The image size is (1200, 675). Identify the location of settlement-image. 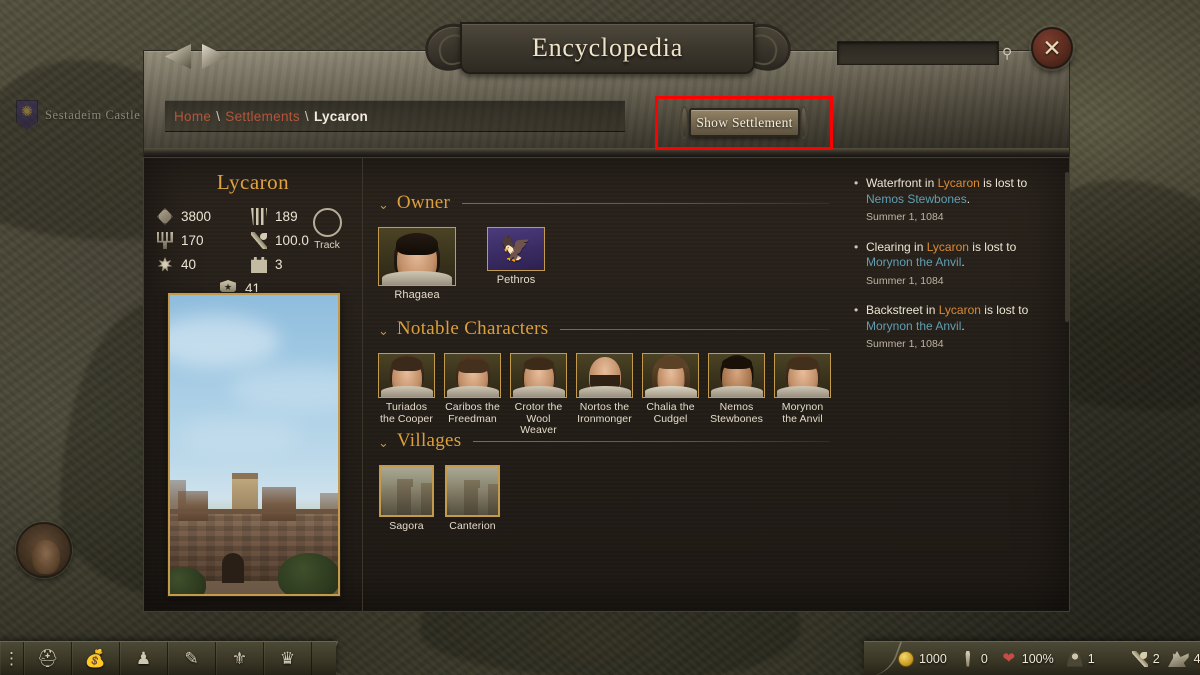
(254, 444).